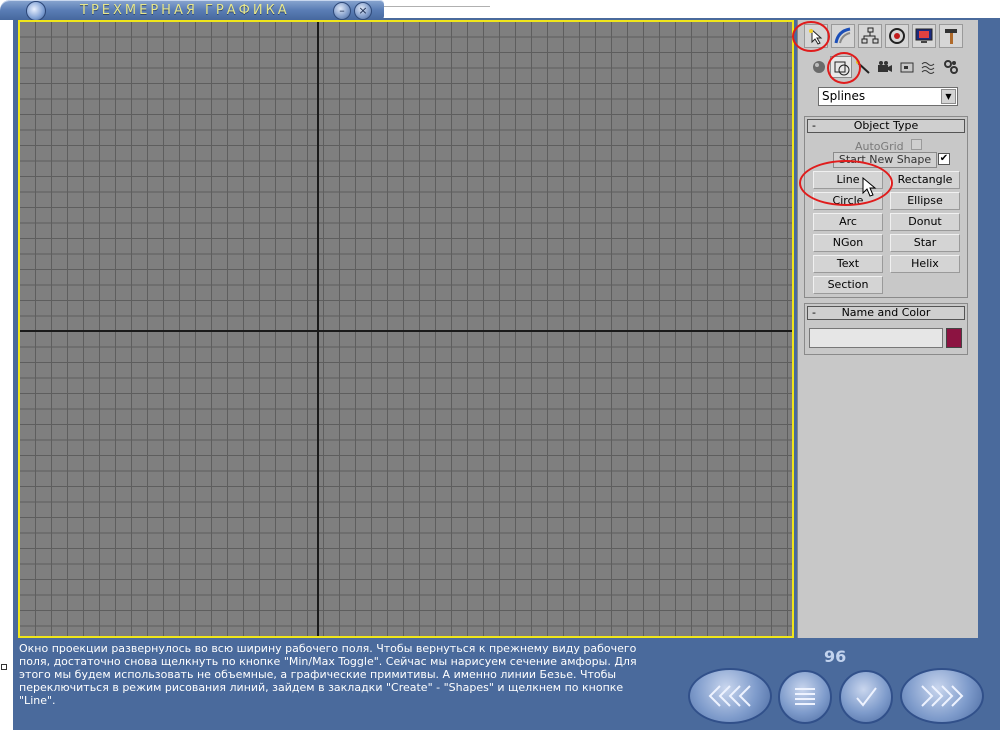  Describe the element at coordinates (318, 329) in the screenshot. I see `viewport-axis-vertical` at that location.